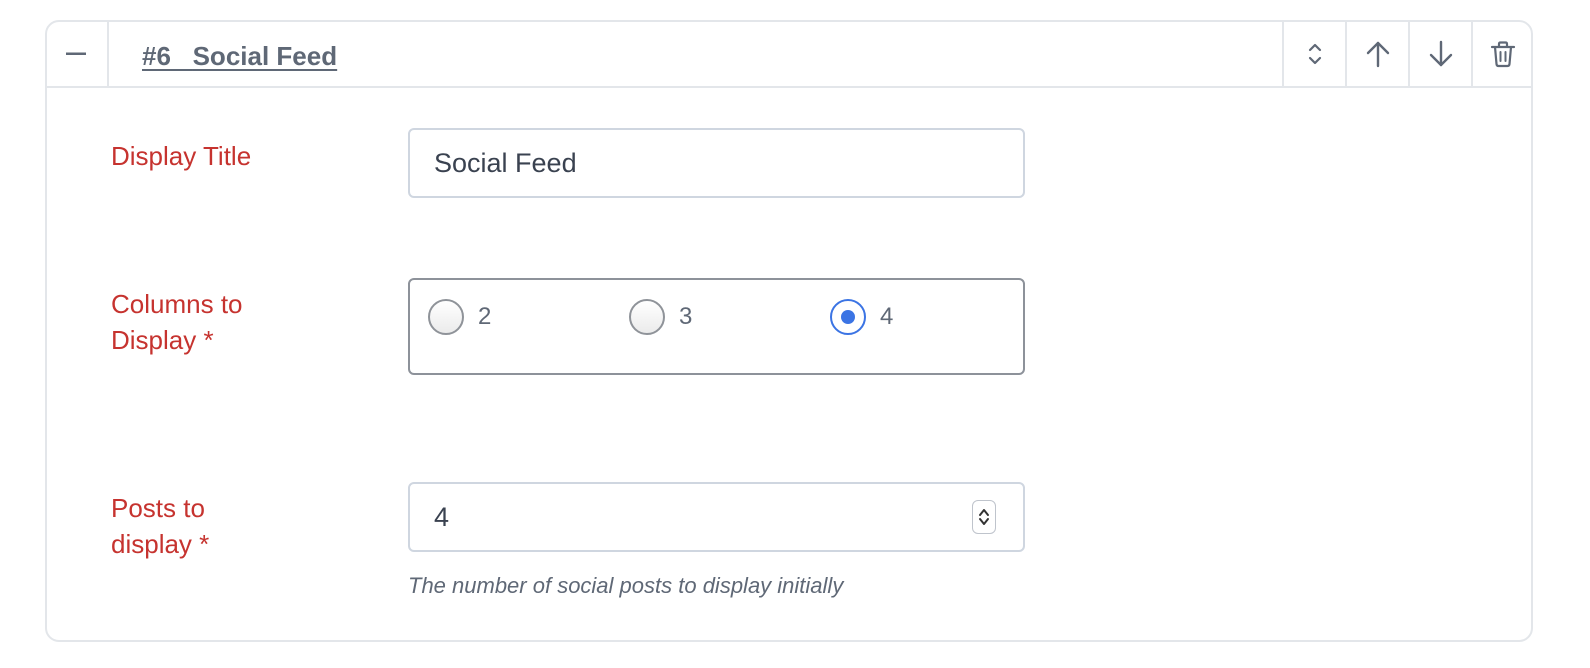 This screenshot has width=1590, height=668. I want to click on number-stepper, so click(984, 517).